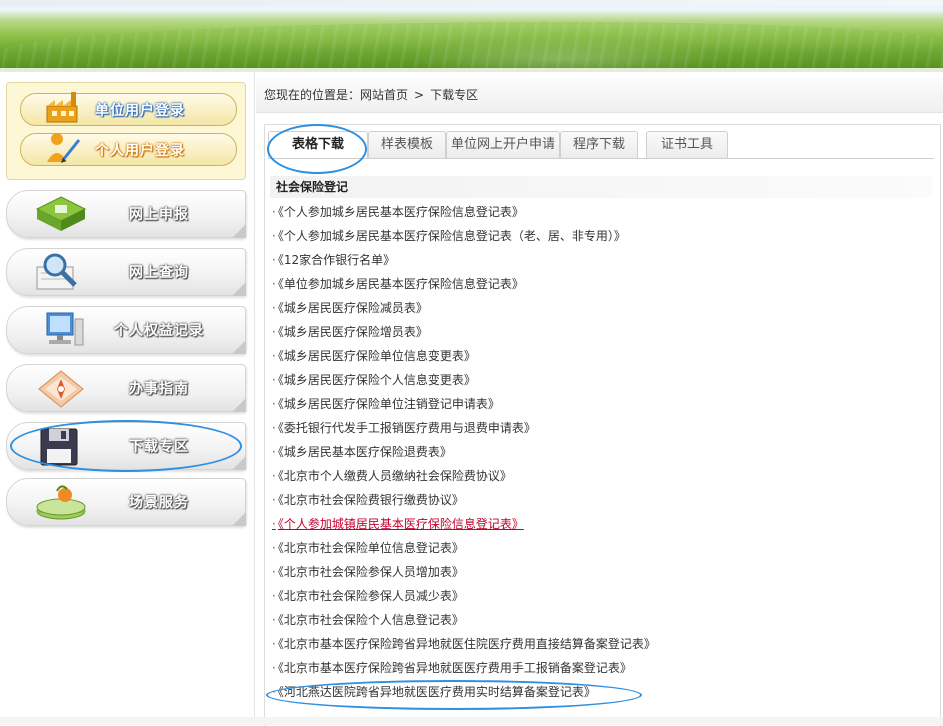  What do you see at coordinates (602, 284) in the screenshot?
I see `file-link: · 《单位参加城乡居民基本医疗保险信息登记表》` at bounding box center [602, 284].